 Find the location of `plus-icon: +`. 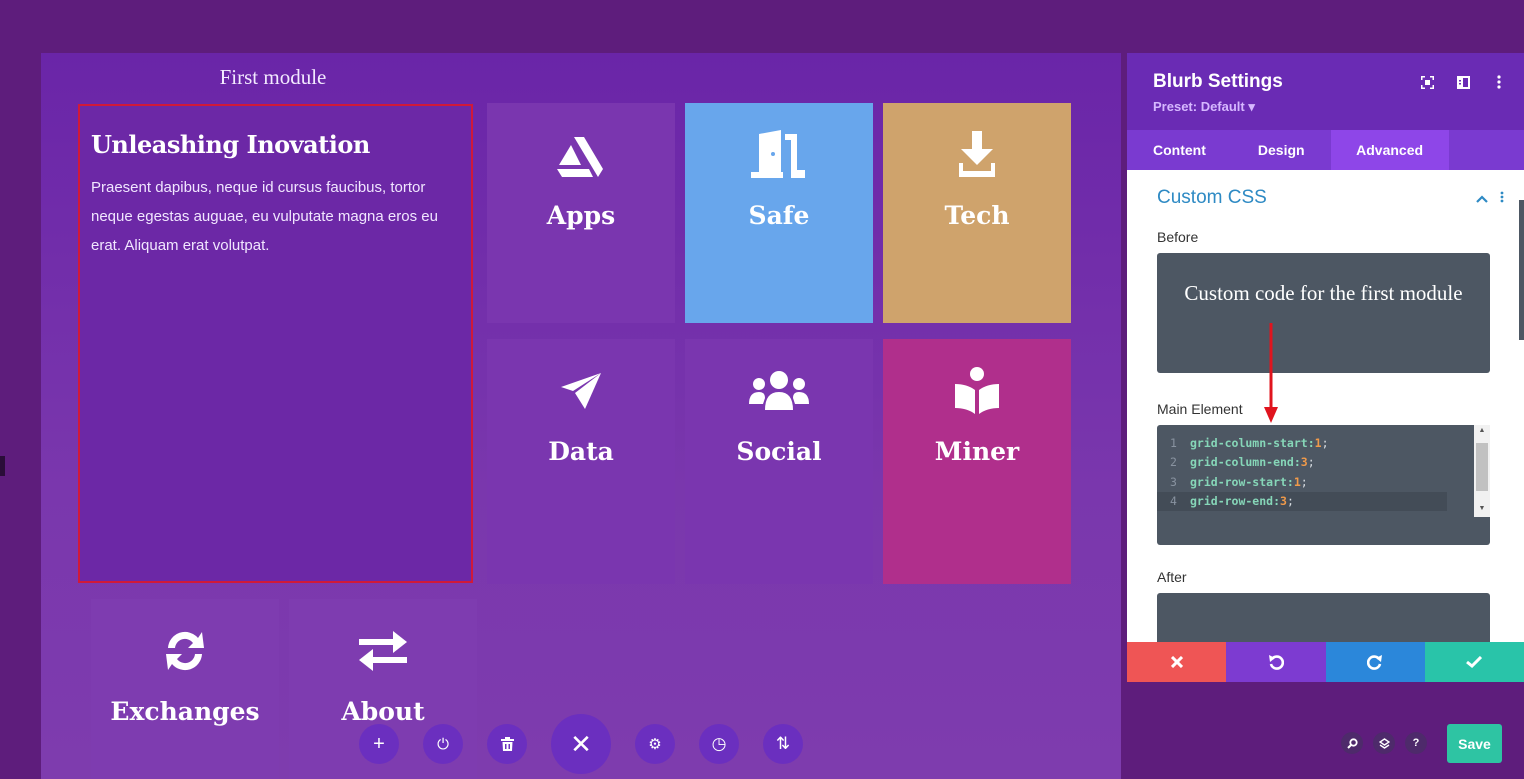

plus-icon: + is located at coordinates (379, 743).